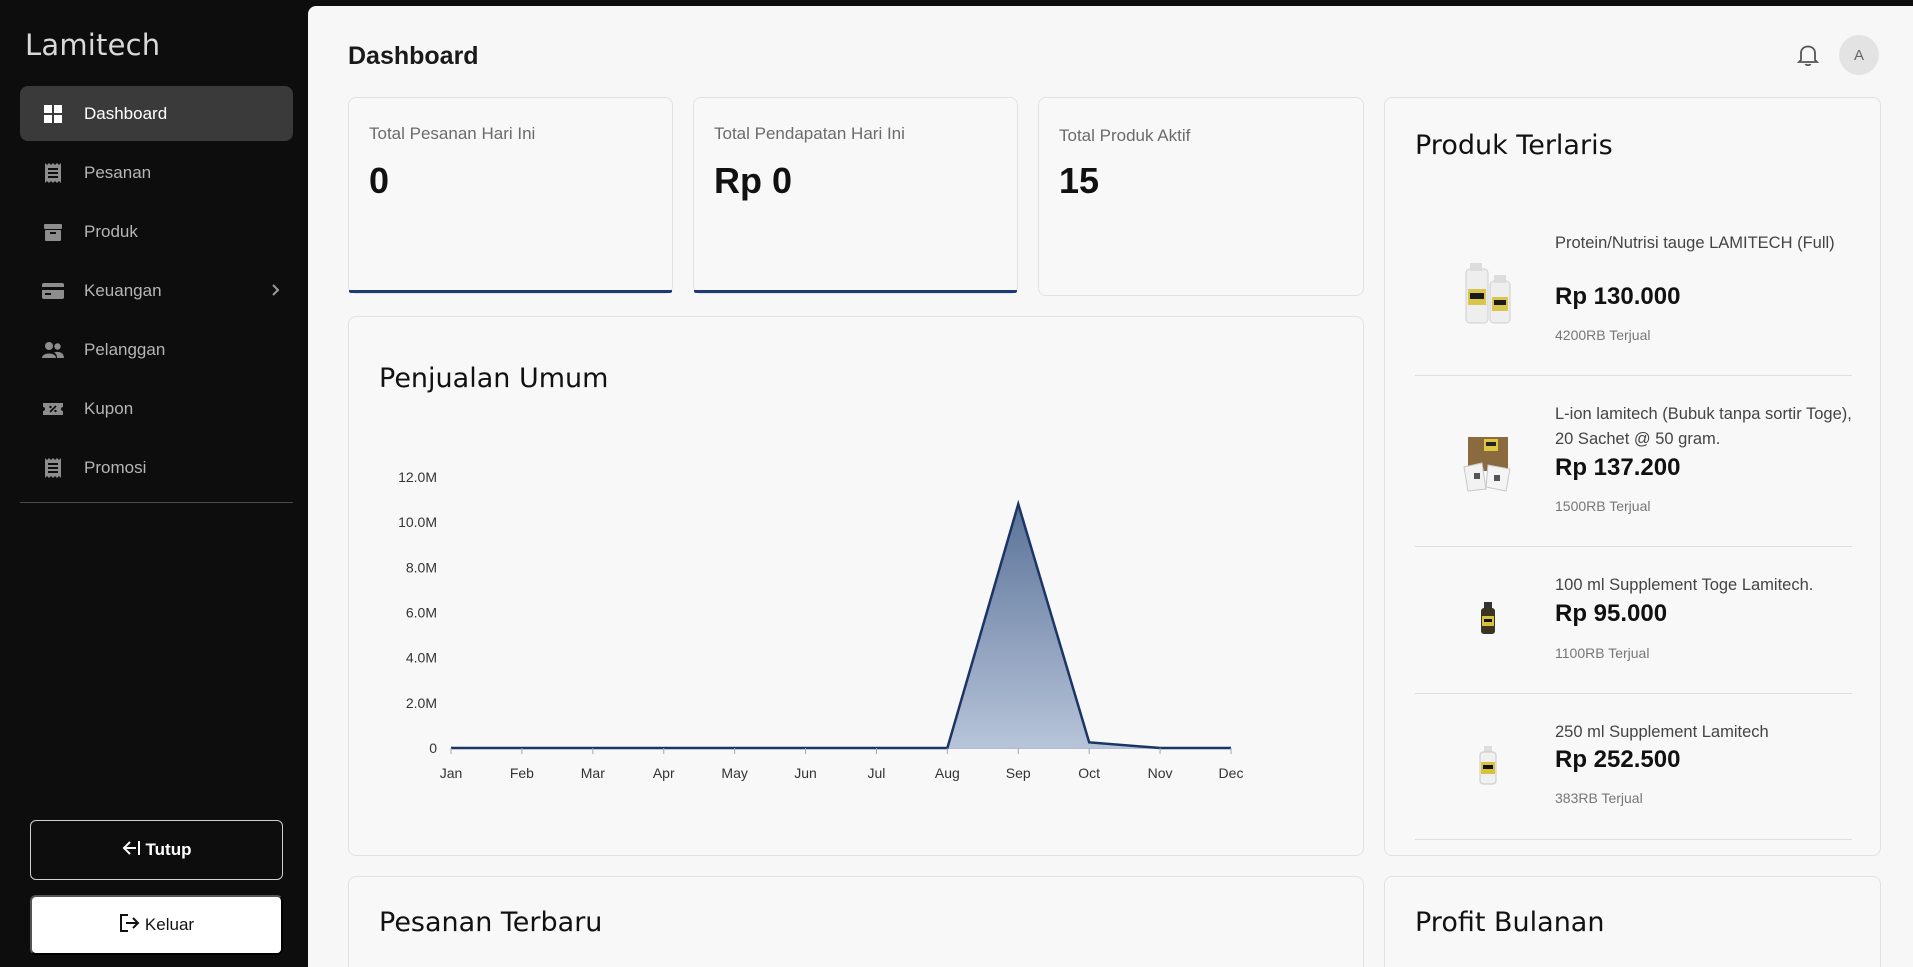 The height and width of the screenshot is (967, 1913). I want to click on ticket-icon, so click(53, 409).